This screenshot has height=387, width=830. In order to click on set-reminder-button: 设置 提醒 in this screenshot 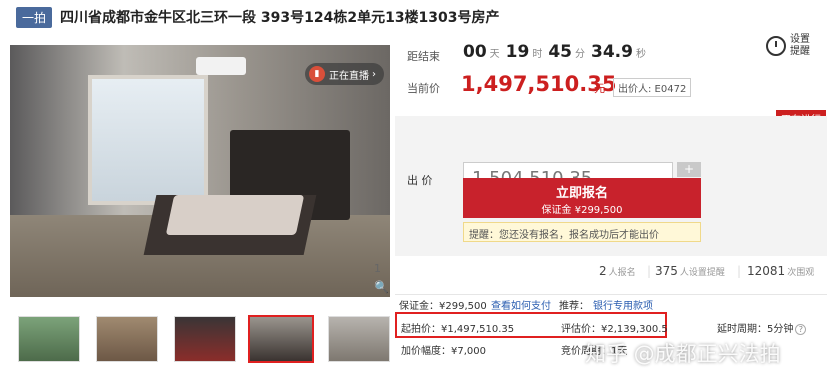, I will do `click(792, 46)`.